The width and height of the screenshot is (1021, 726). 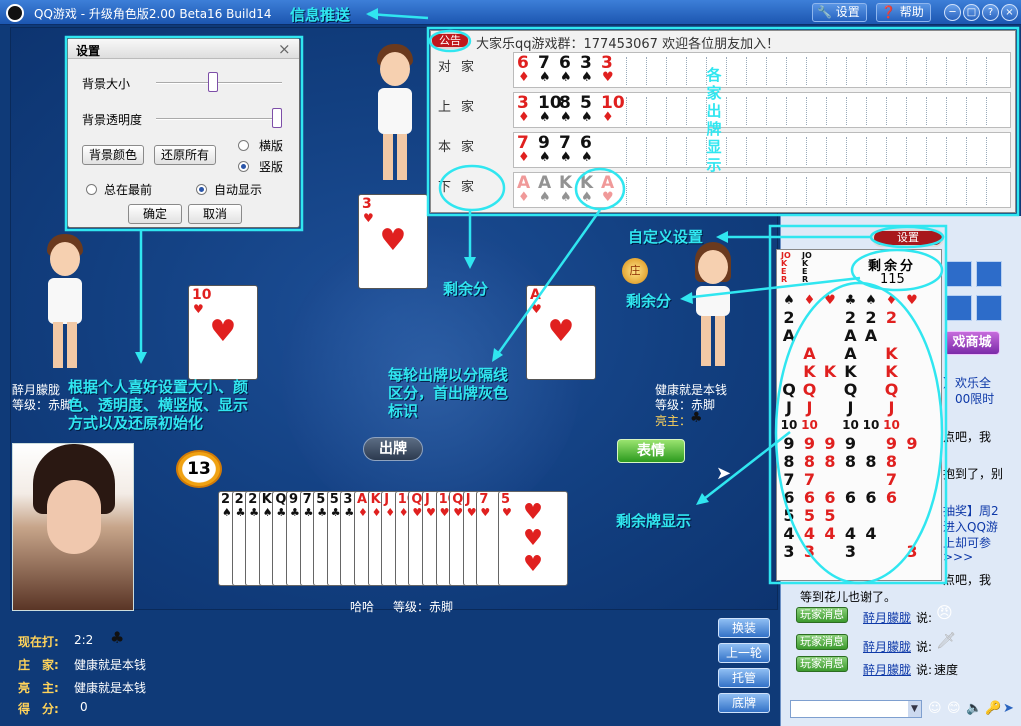 What do you see at coordinates (65, 307) in the screenshot?
I see `avatar-left` at bounding box center [65, 307].